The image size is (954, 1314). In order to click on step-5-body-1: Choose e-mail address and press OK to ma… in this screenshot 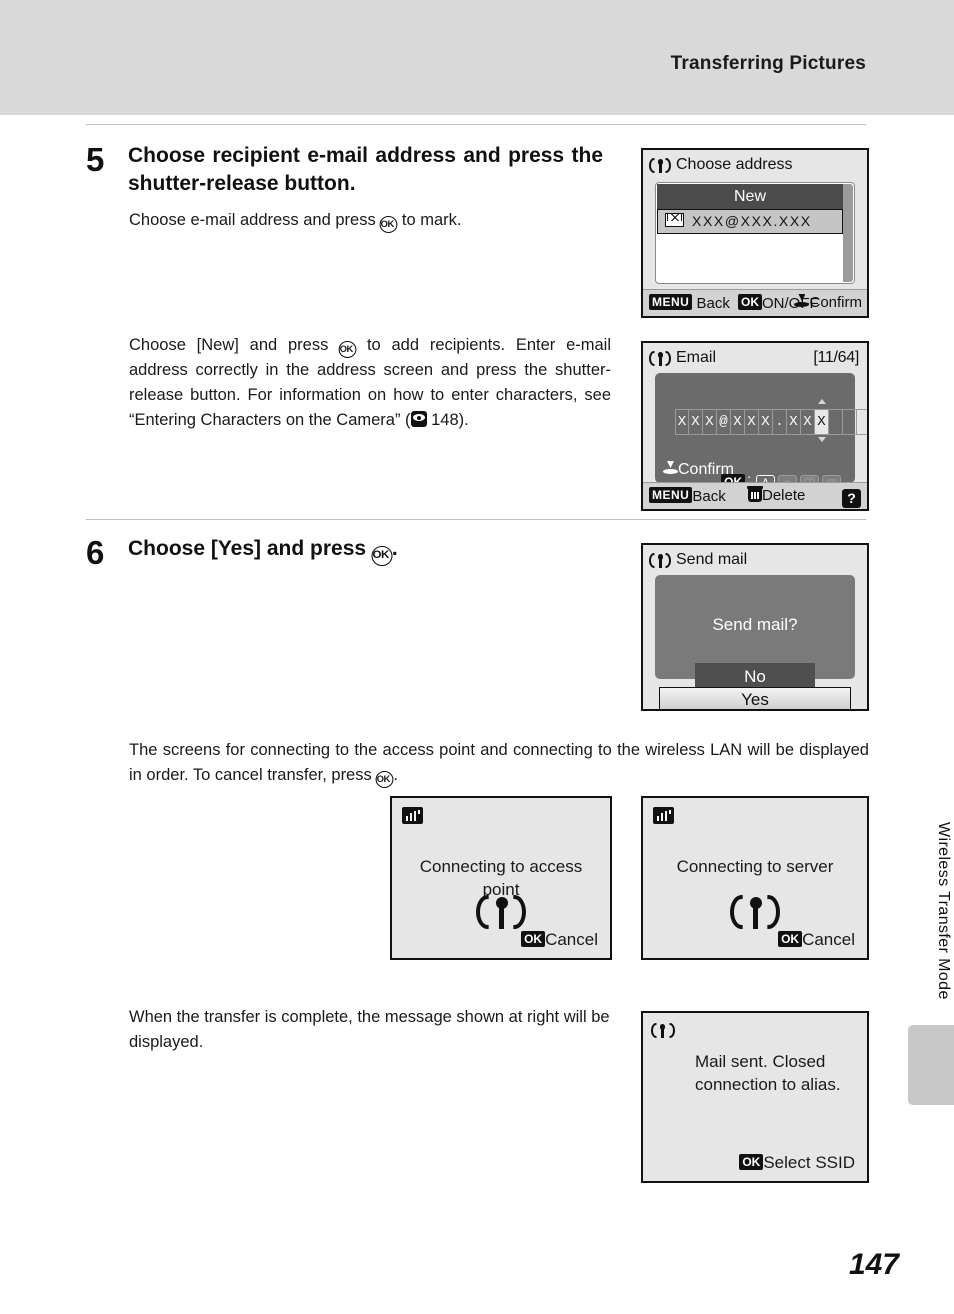, I will do `click(369, 220)`.